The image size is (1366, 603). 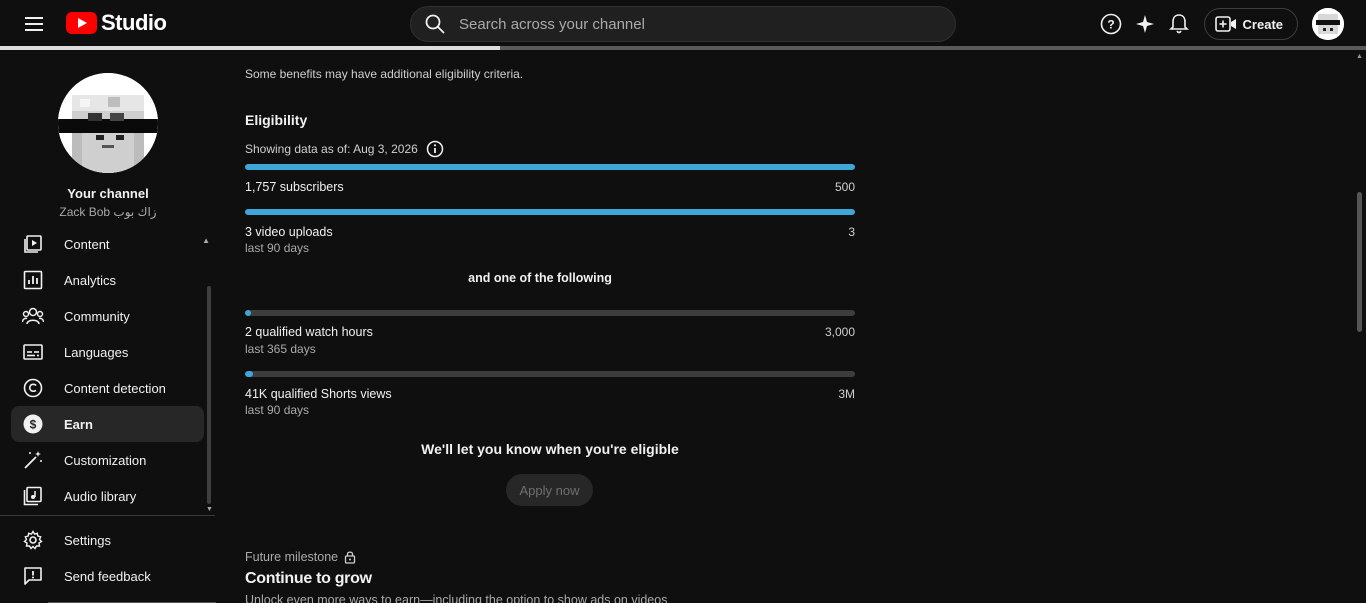 I want to click on magic-wand-icon, so click(x=33, y=460).